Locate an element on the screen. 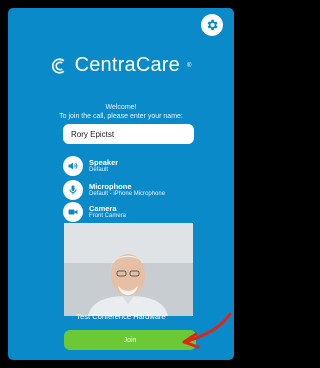 The width and height of the screenshot is (320, 368). name-input is located at coordinates (128, 134).